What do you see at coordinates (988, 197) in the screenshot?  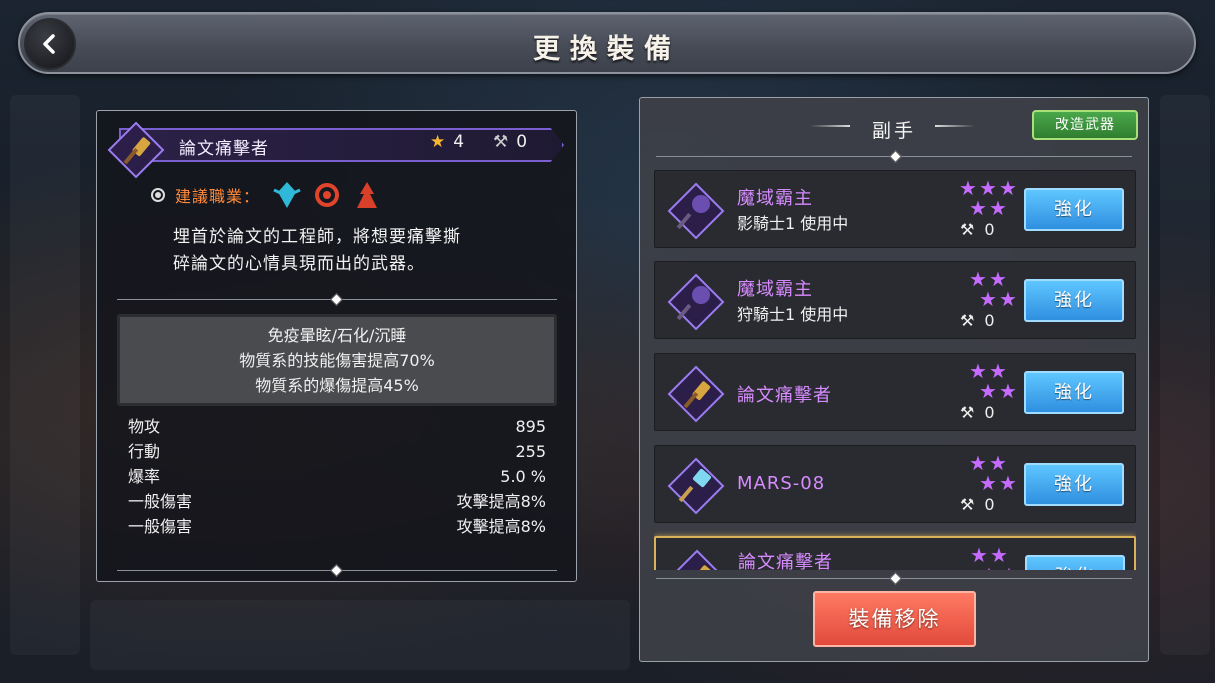 I see `five-stars-icon: ★ ★ ★ ★ ★` at bounding box center [988, 197].